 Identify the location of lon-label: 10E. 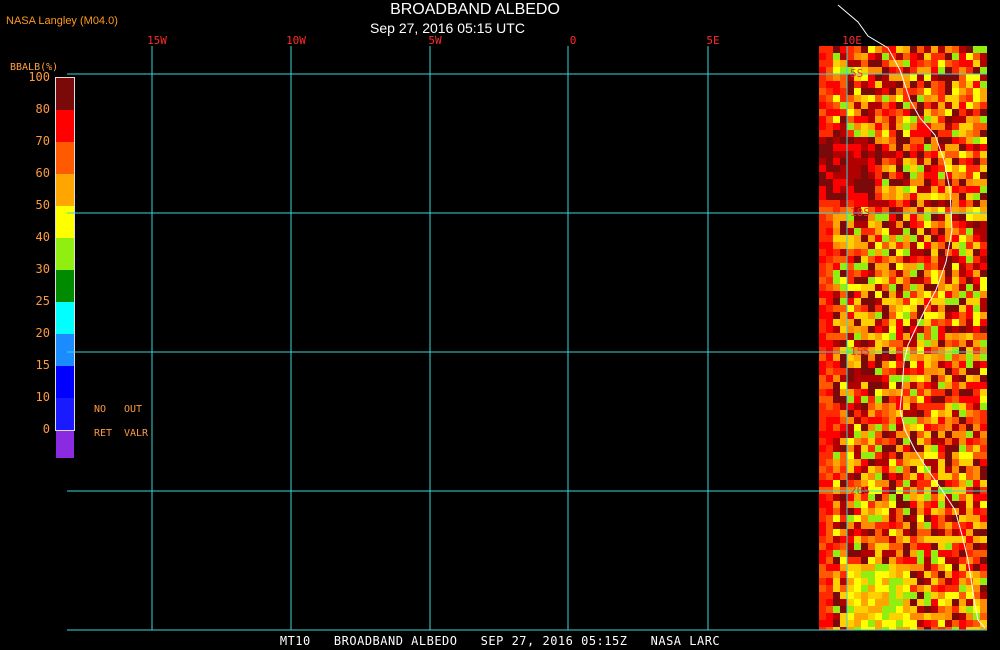
(852, 40).